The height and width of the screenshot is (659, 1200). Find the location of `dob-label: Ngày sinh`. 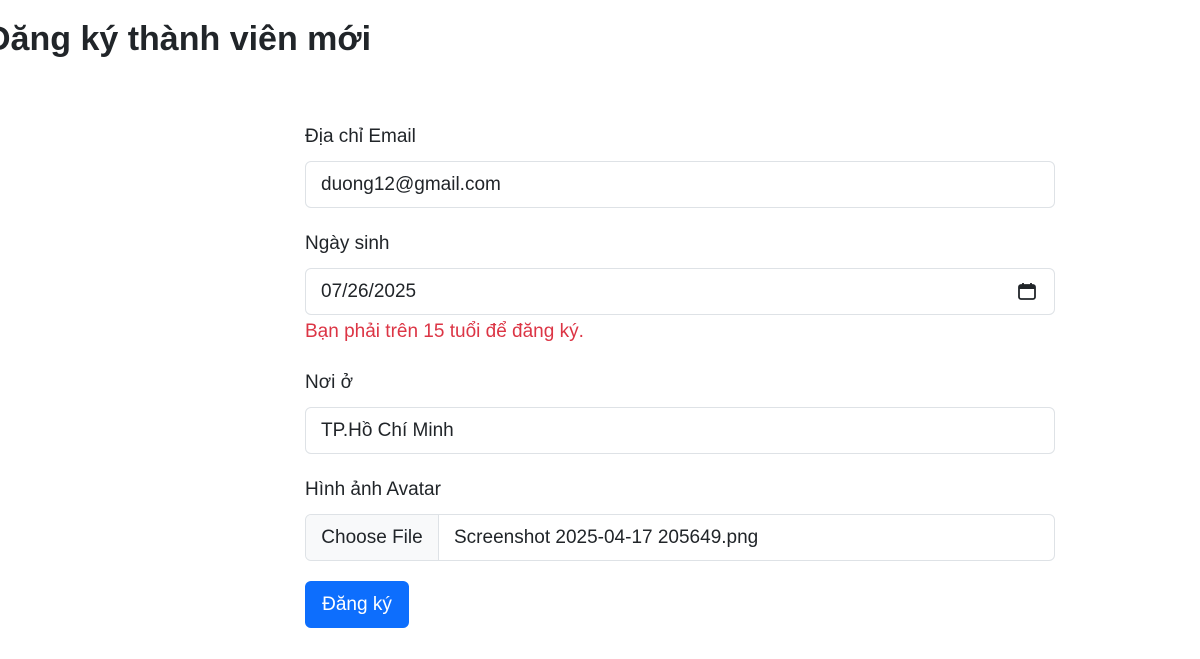

dob-label: Ngày sinh is located at coordinates (347, 243).